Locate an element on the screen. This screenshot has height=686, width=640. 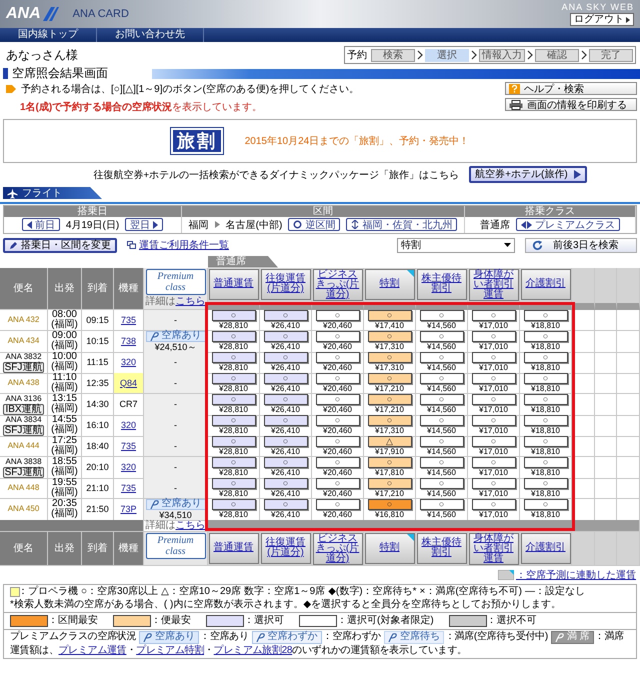
fare-type-button: 往復運賃(片道分) is located at coordinates (285, 548).